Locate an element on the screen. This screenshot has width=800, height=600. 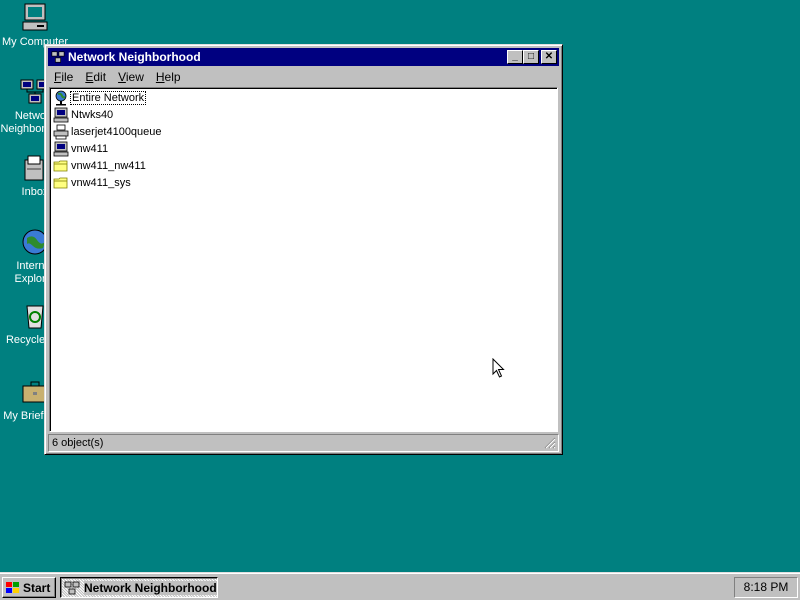
taskbar-button-network-neighborhood: Network Neighborhood is located at coordinates (139, 587).